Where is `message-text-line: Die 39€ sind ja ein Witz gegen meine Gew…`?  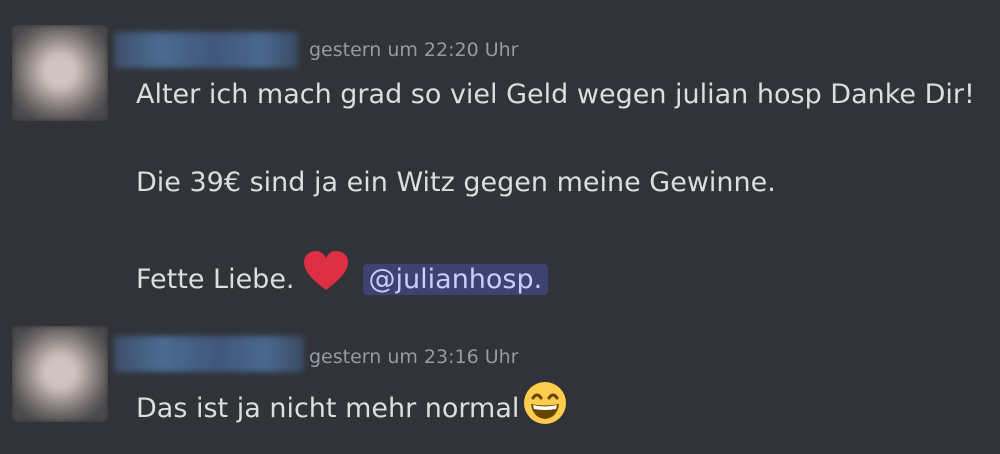 message-text-line: Die 39€ sind ja ein Witz gegen meine Gew… is located at coordinates (456, 182).